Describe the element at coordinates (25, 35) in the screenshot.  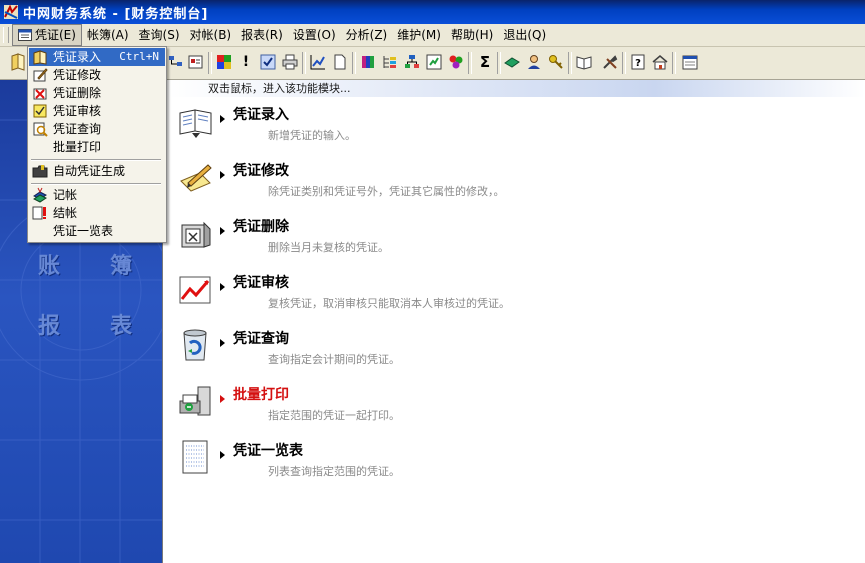
I see `window-menu-icon` at that location.